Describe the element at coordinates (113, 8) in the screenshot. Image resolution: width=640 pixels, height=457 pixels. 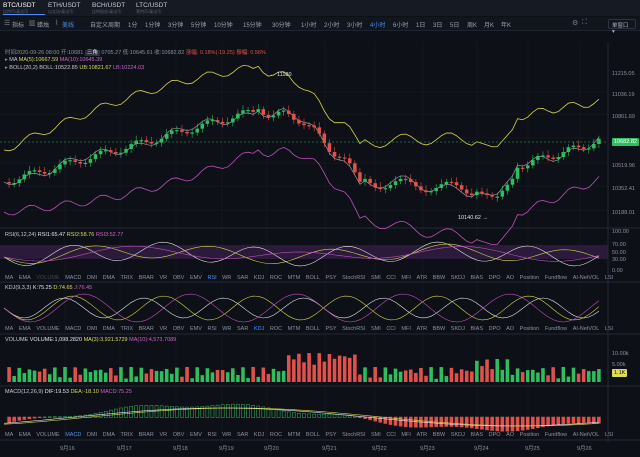
I see `symbol-tab-bch: BCH/USDT 比特现金/泰达币` at that location.